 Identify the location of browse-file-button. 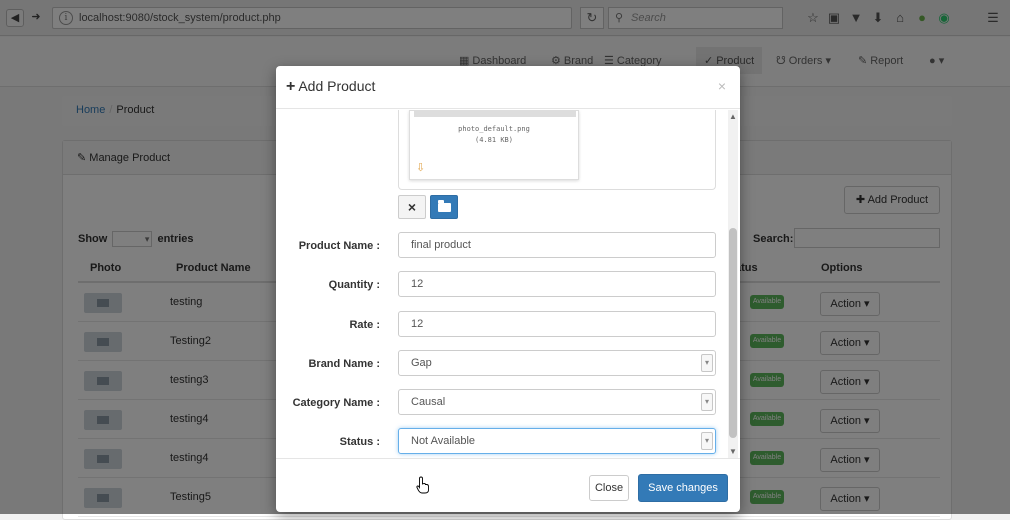
(444, 207).